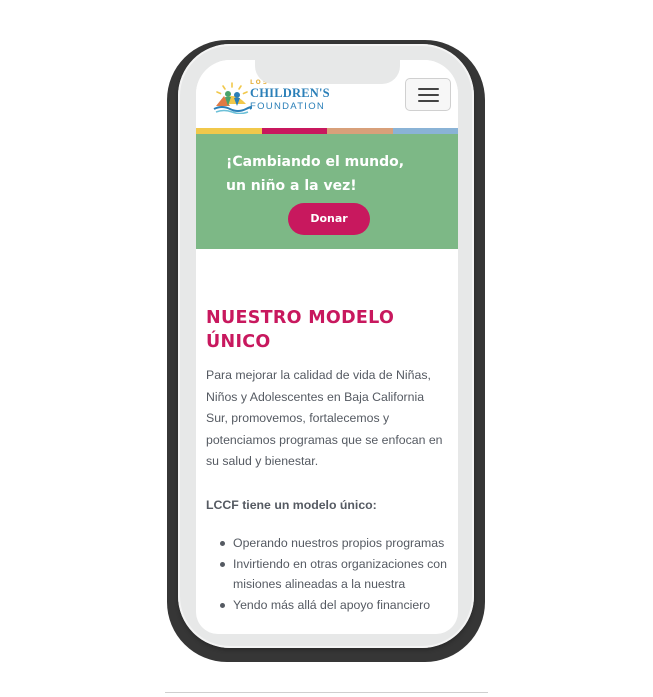 This screenshot has height=697, width=653. I want to click on section-title-line-2: ÚNICO, so click(238, 342).